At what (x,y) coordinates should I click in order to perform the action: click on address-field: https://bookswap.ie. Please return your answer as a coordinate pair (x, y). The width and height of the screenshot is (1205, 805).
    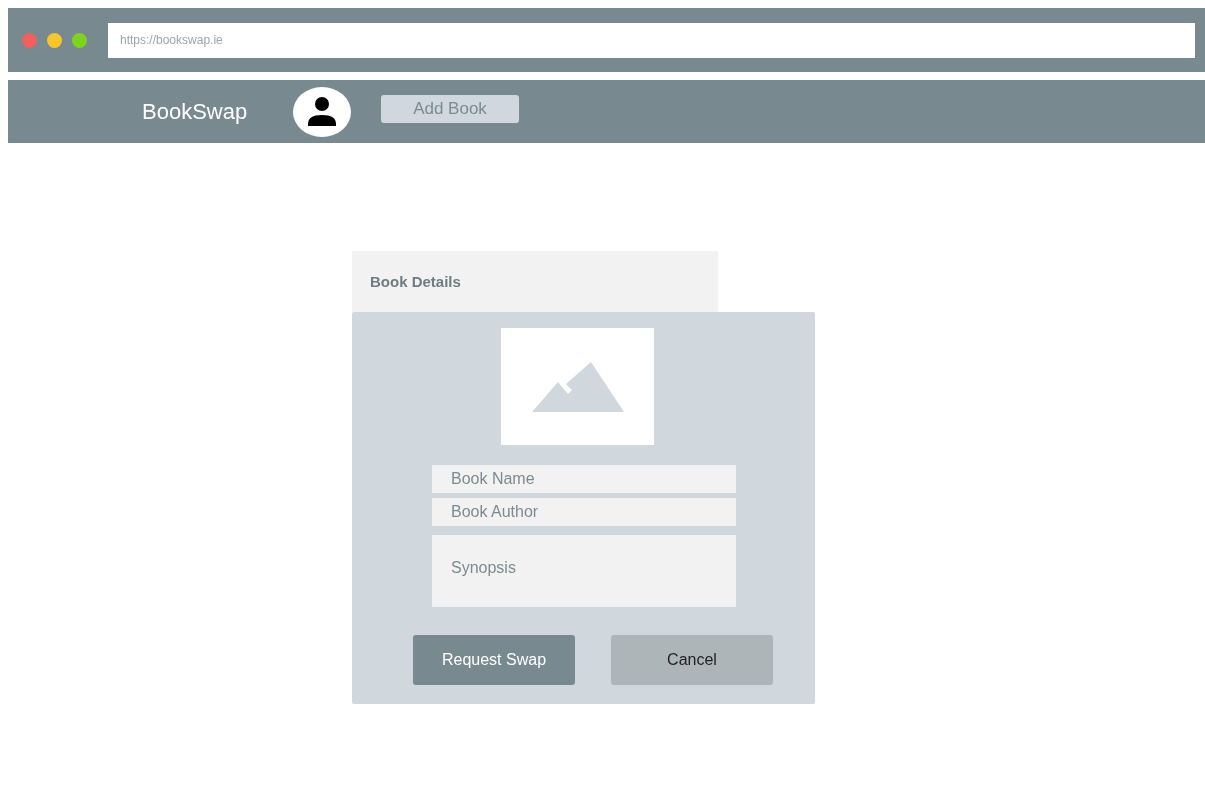
    Looking at the image, I should click on (651, 40).